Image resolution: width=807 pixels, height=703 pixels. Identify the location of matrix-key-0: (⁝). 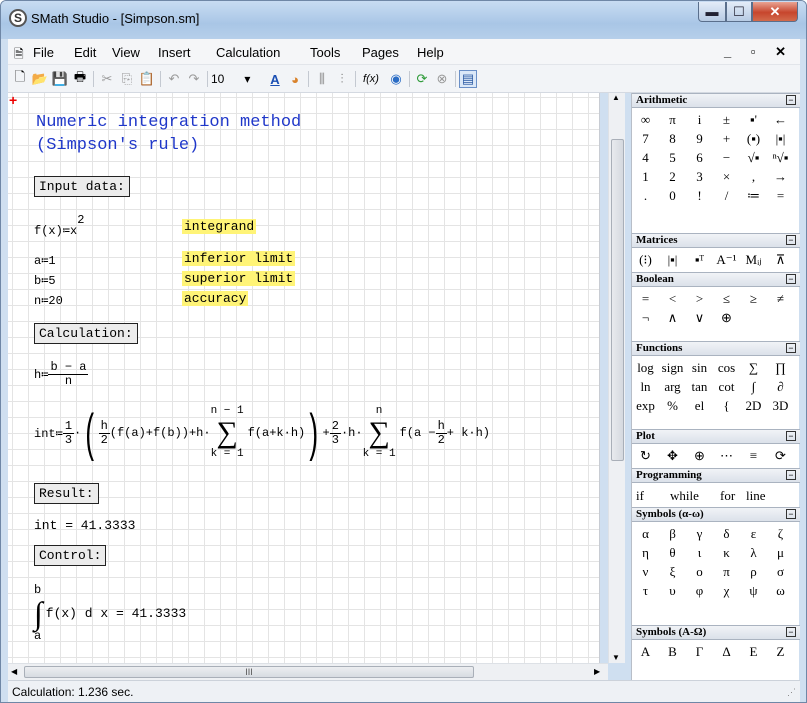
(645, 259).